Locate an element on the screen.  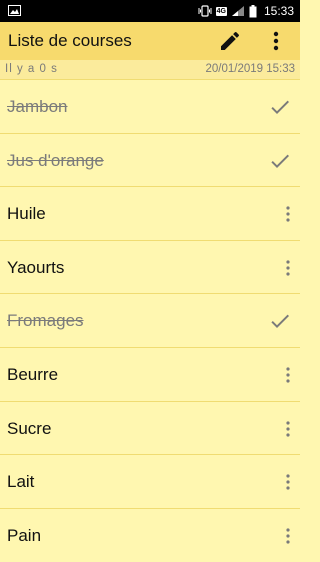
vibrate-icon is located at coordinates (205, 11).